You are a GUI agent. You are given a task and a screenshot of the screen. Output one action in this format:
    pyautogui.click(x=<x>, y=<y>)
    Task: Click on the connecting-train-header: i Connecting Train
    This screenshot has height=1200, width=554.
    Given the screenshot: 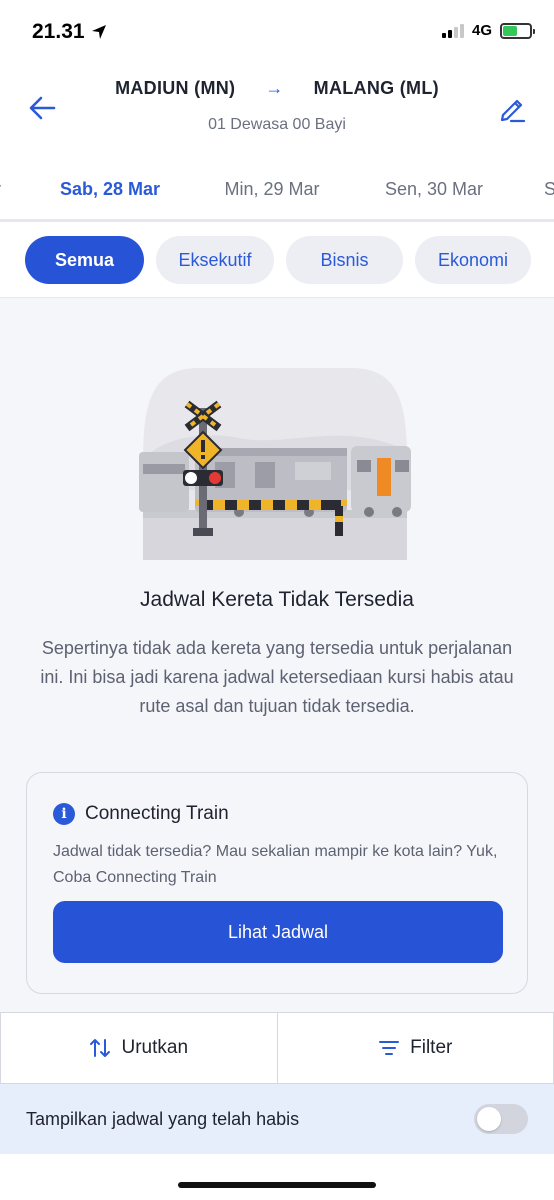 What is the action you would take?
    pyautogui.click(x=141, y=814)
    